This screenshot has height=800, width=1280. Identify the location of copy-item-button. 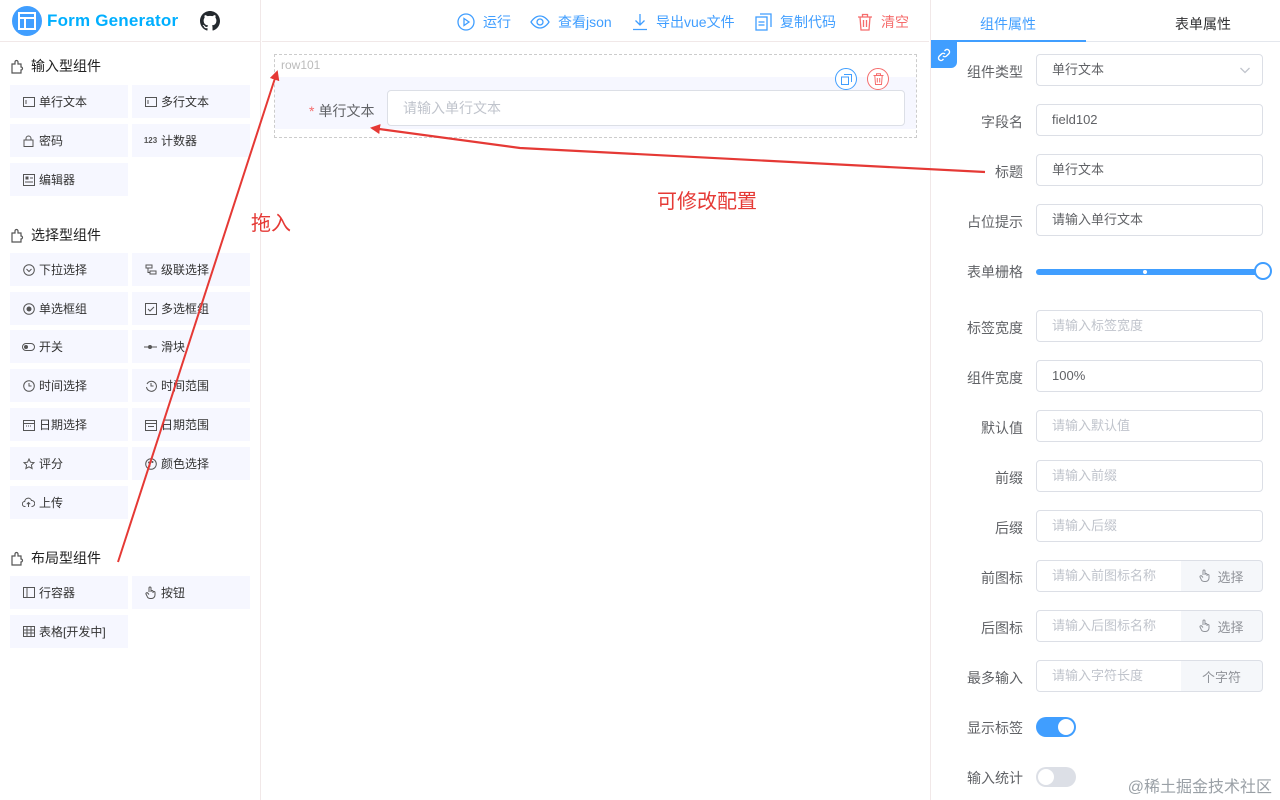
(846, 79).